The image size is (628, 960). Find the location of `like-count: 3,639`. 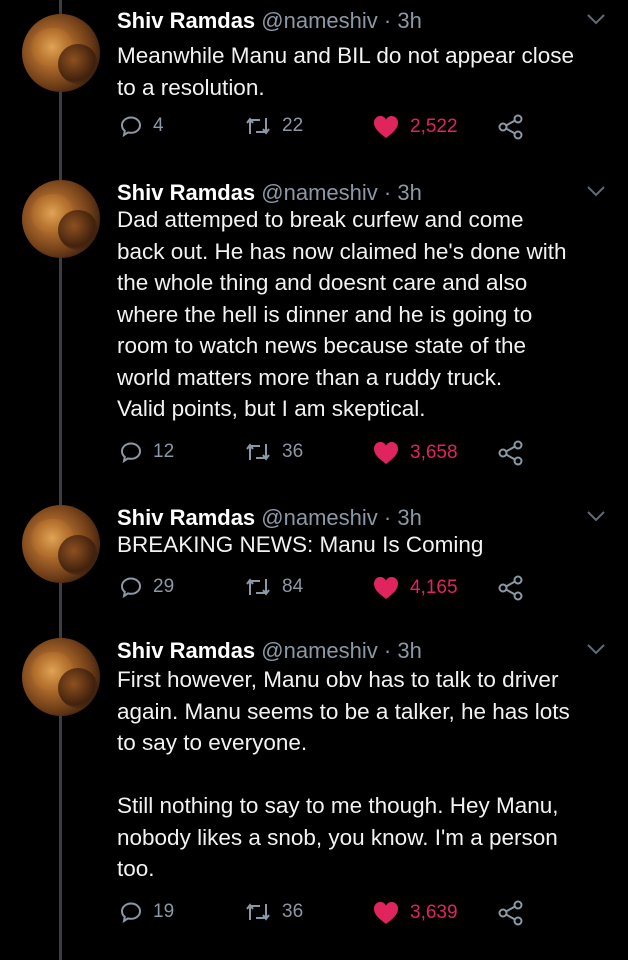

like-count: 3,639 is located at coordinates (434, 912).